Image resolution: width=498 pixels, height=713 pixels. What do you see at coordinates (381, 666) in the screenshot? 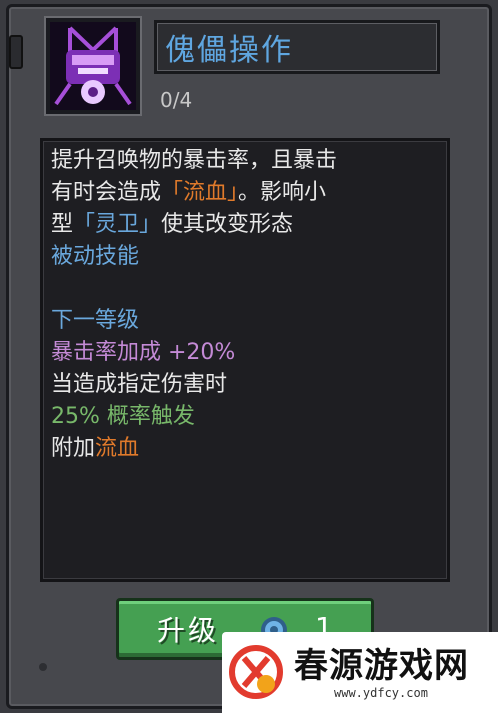
I see `site-name: 春源游戏网` at bounding box center [381, 666].